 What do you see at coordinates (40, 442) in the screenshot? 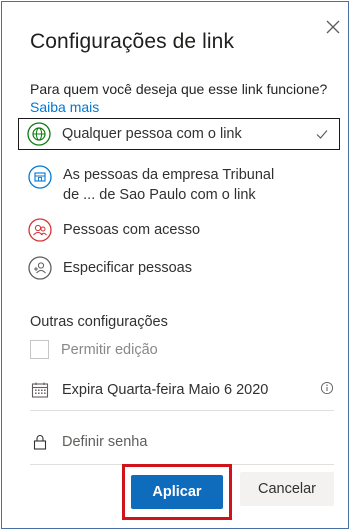
I see `lock-icon` at bounding box center [40, 442].